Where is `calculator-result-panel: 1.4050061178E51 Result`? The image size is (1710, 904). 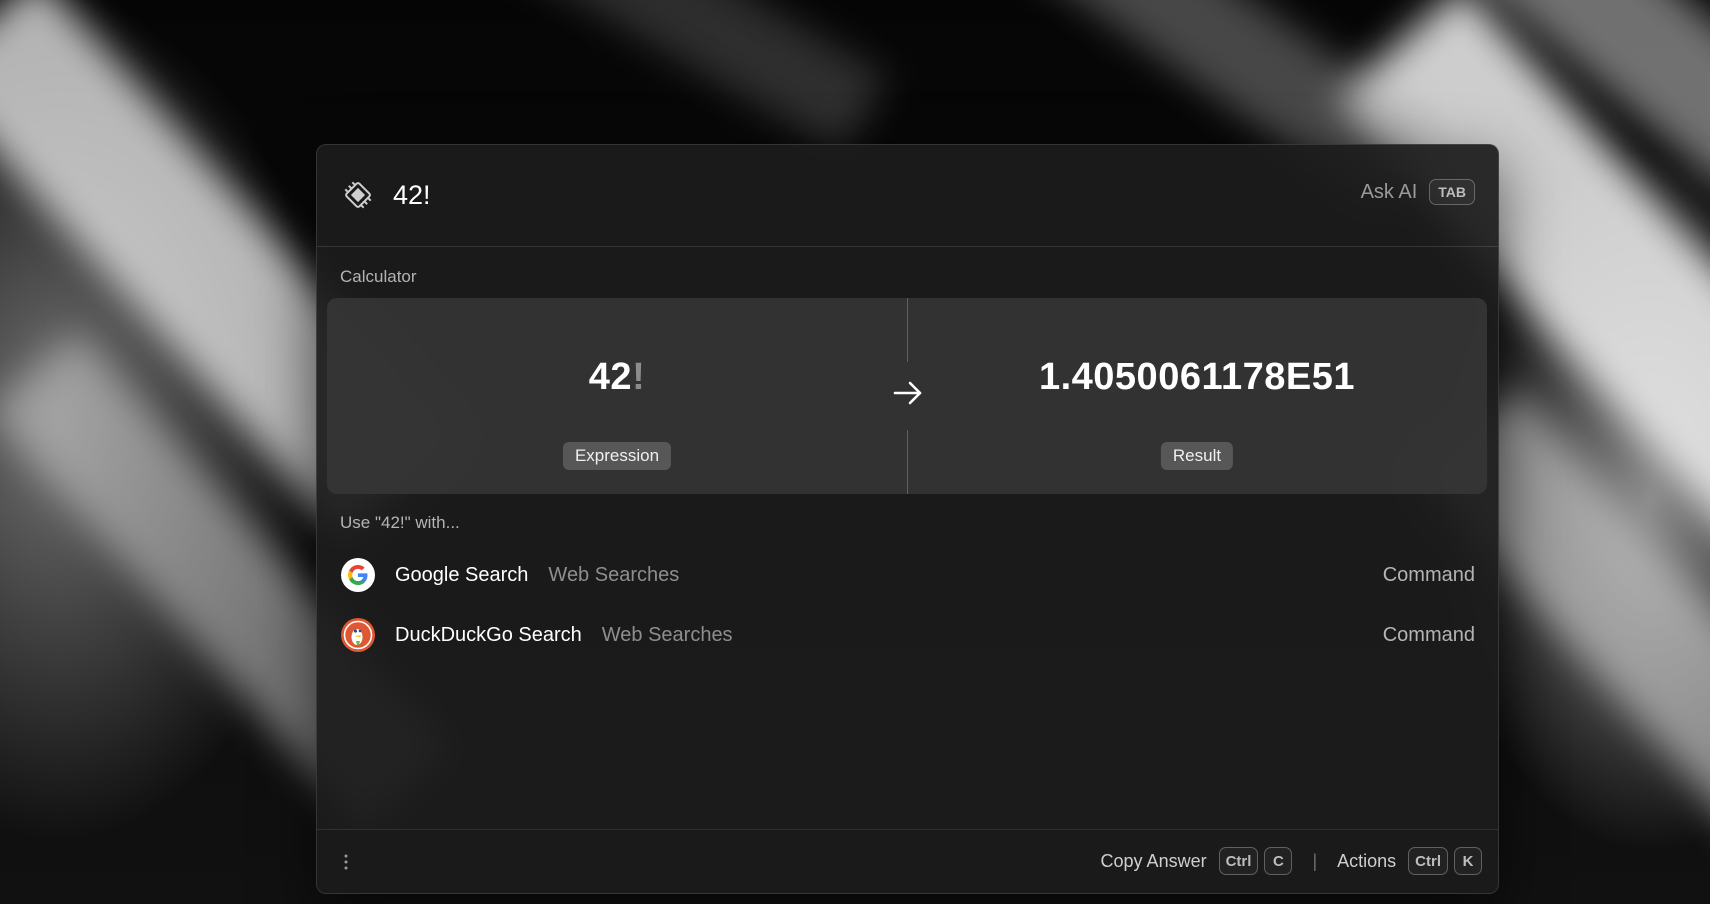 calculator-result-panel: 1.4050061178E51 Result is located at coordinates (1197, 396).